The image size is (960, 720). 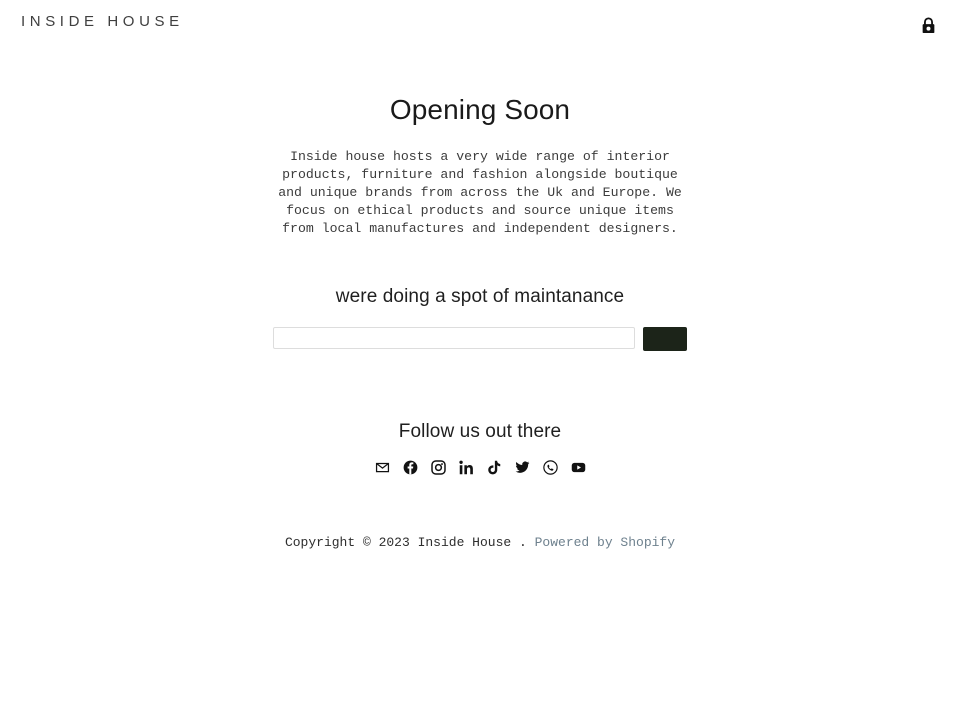 I want to click on lock-closed-icon-button, so click(x=928, y=25).